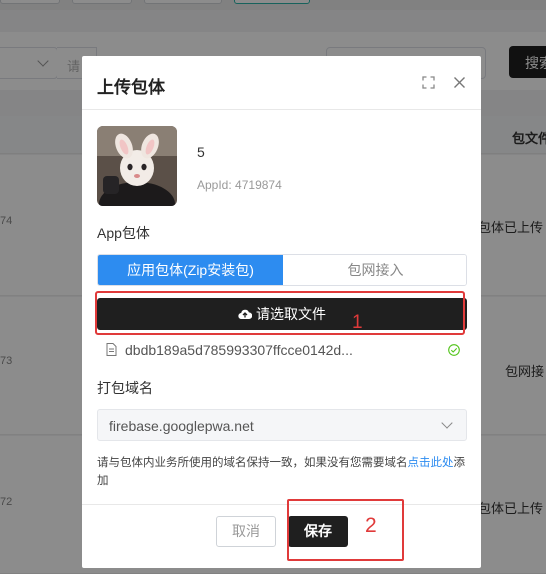 This screenshot has height=574, width=546. I want to click on fullscreen-icon, so click(428, 82).